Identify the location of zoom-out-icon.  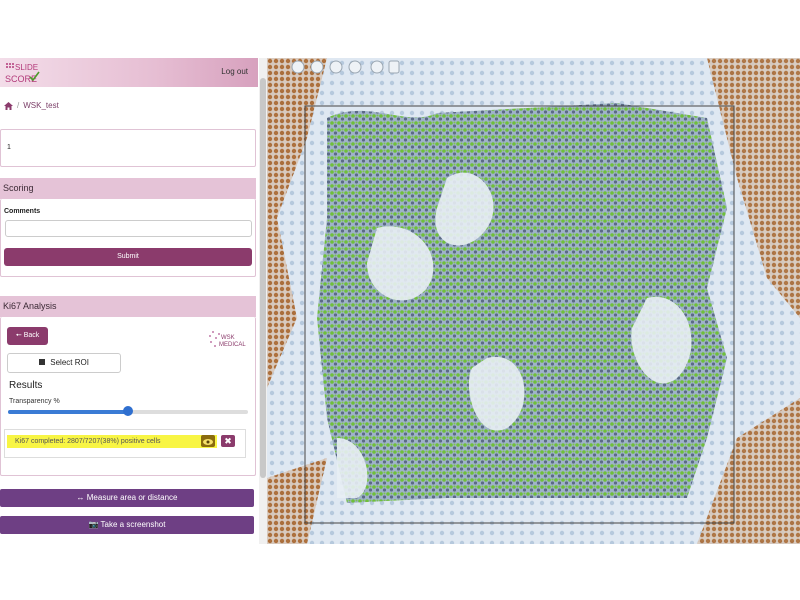
(317, 67).